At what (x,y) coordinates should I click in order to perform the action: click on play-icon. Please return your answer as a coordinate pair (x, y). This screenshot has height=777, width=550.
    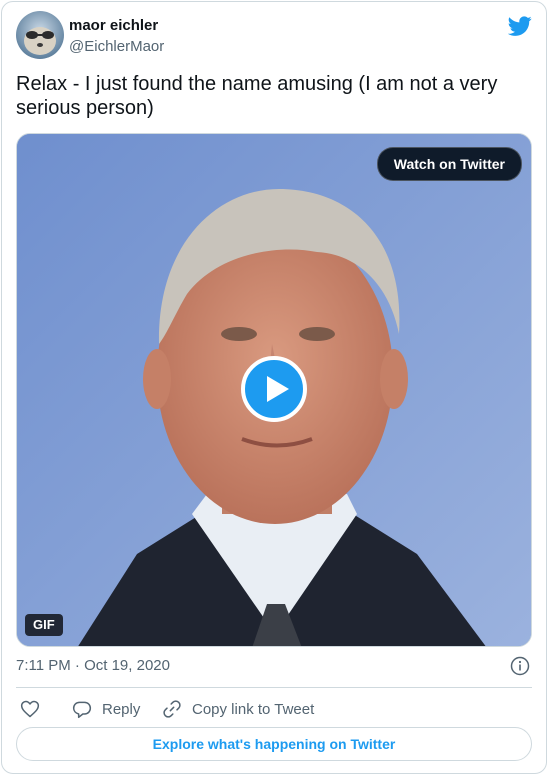
    Looking at the image, I should click on (278, 389).